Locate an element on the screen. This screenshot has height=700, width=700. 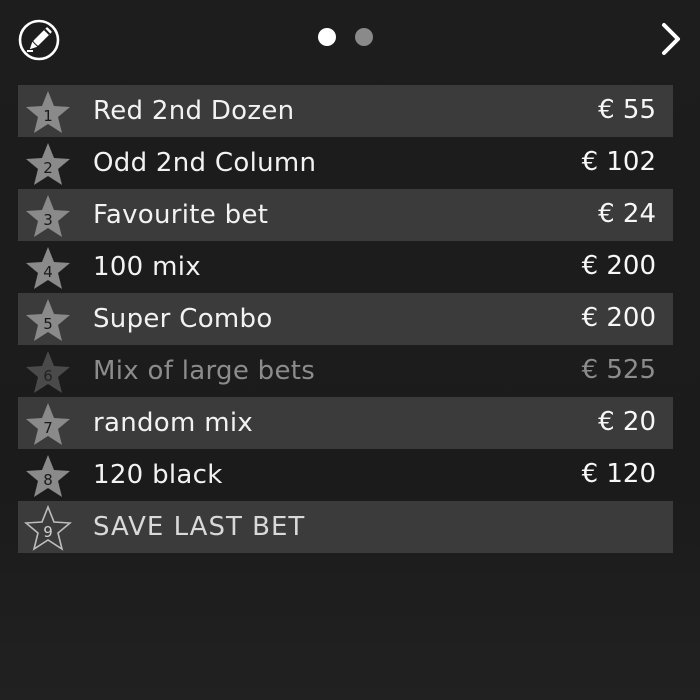
star-rank-label: 5 is located at coordinates (48, 324).